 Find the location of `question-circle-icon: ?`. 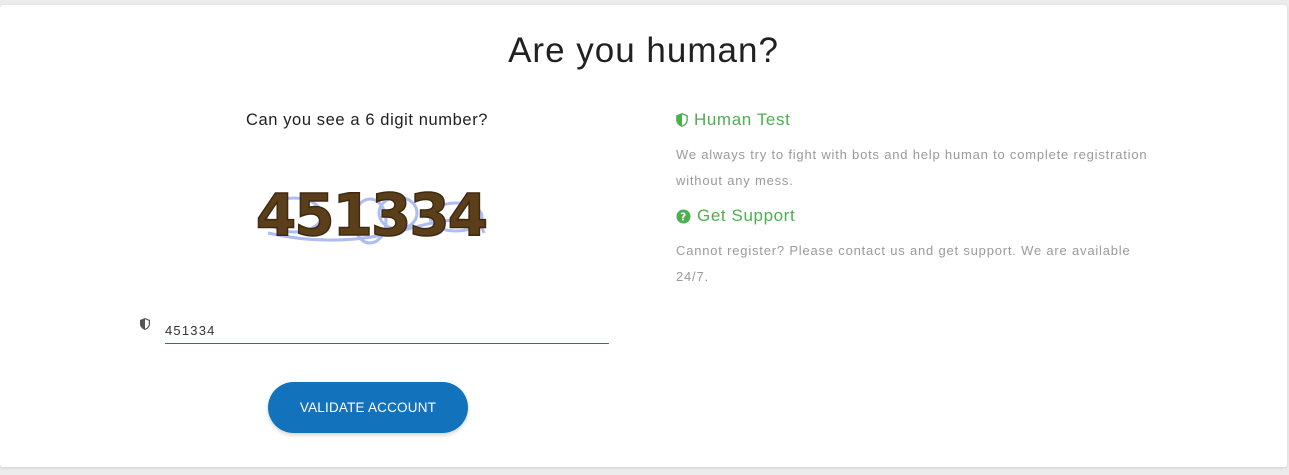

question-circle-icon: ? is located at coordinates (683, 216).